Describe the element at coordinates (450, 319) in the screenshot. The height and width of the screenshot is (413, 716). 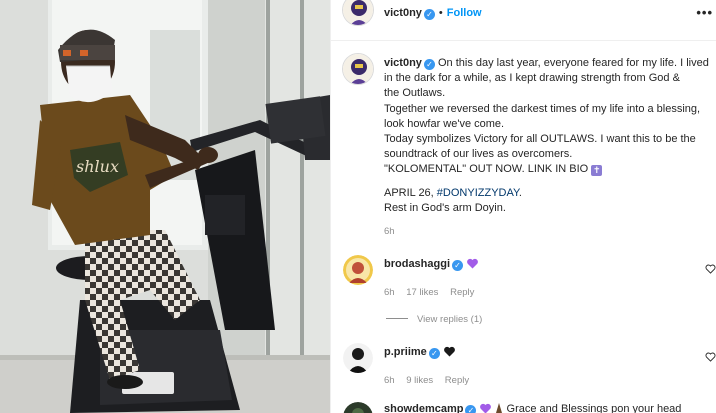
I see `view-replies-label: View replies (1)` at that location.